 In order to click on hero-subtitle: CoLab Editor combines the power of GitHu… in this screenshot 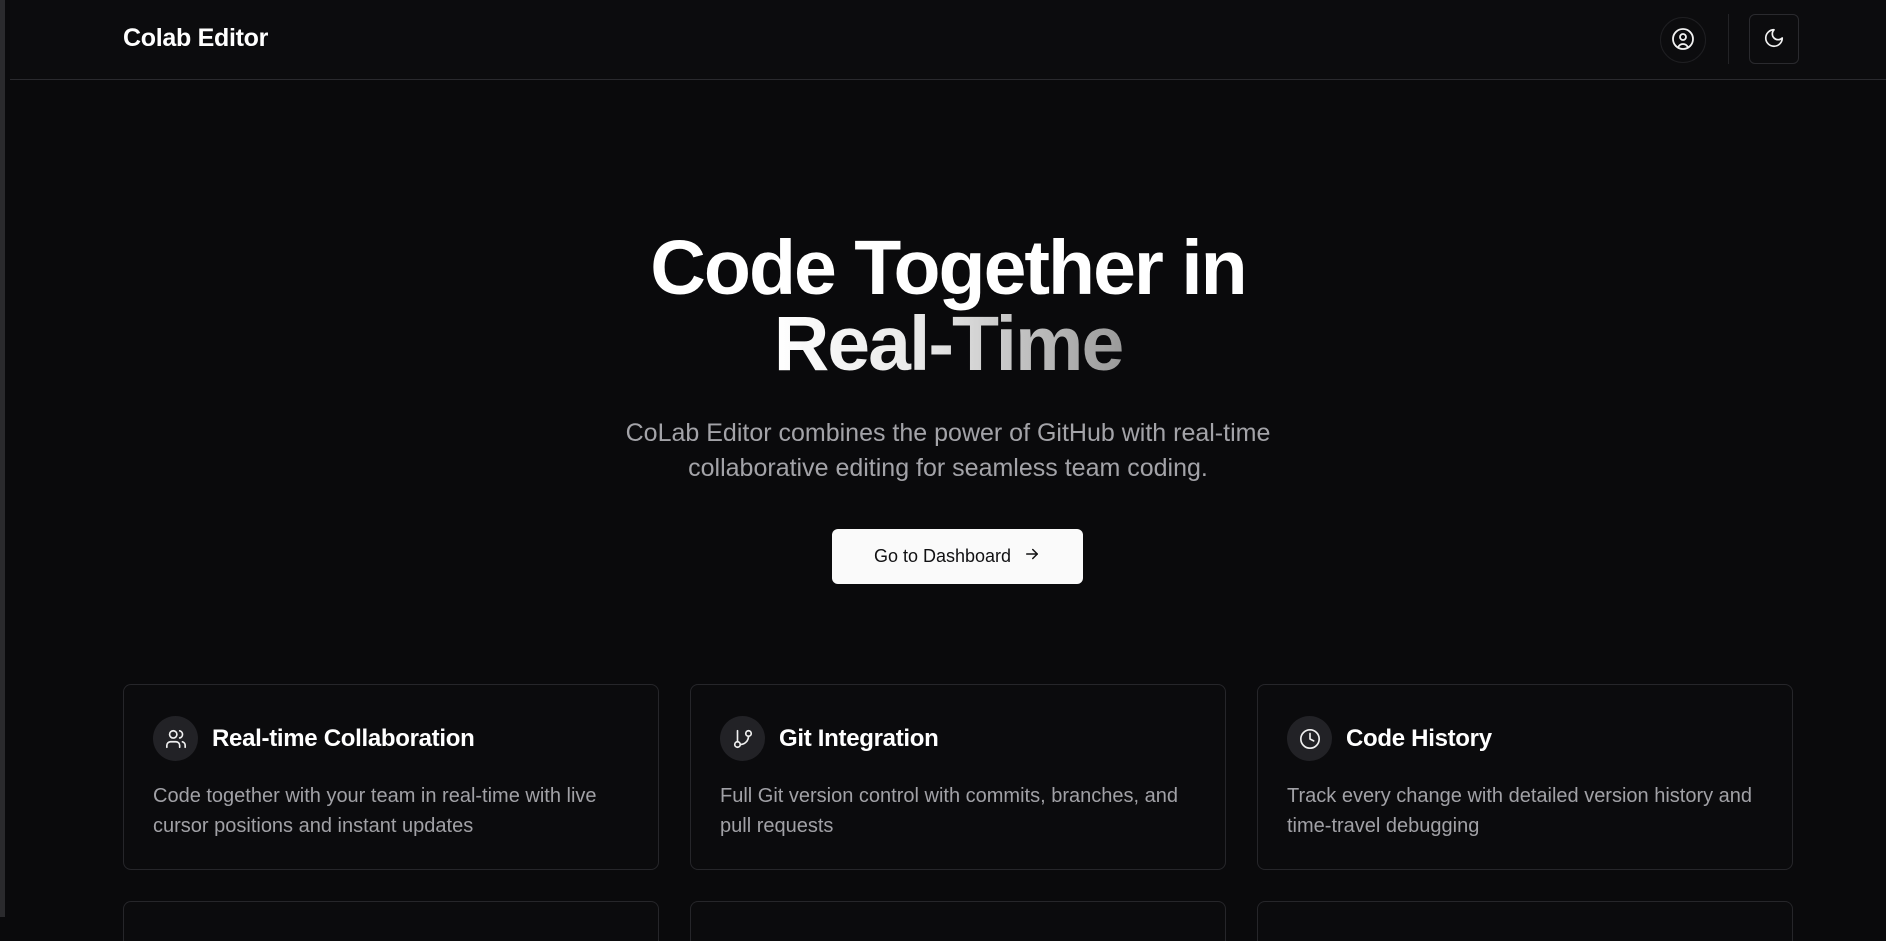, I will do `click(948, 450)`.